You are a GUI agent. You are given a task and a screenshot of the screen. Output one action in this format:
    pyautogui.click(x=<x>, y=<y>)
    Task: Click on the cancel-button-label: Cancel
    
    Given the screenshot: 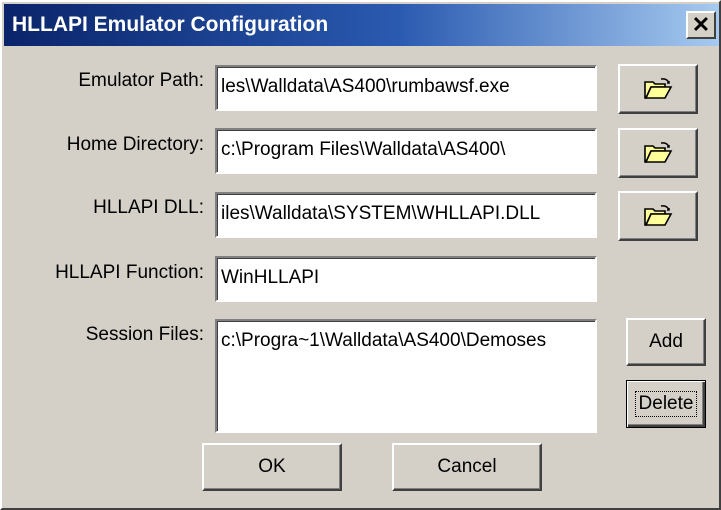 What is the action you would take?
    pyautogui.click(x=467, y=466)
    